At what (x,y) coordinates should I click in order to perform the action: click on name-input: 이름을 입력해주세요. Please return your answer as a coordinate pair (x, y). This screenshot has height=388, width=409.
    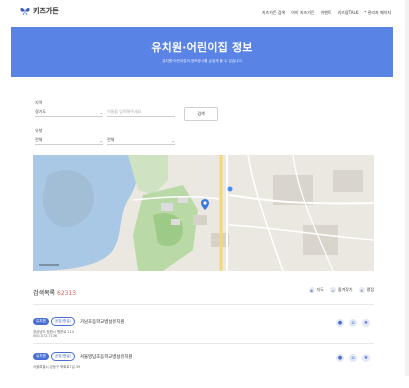
    Looking at the image, I should click on (141, 112).